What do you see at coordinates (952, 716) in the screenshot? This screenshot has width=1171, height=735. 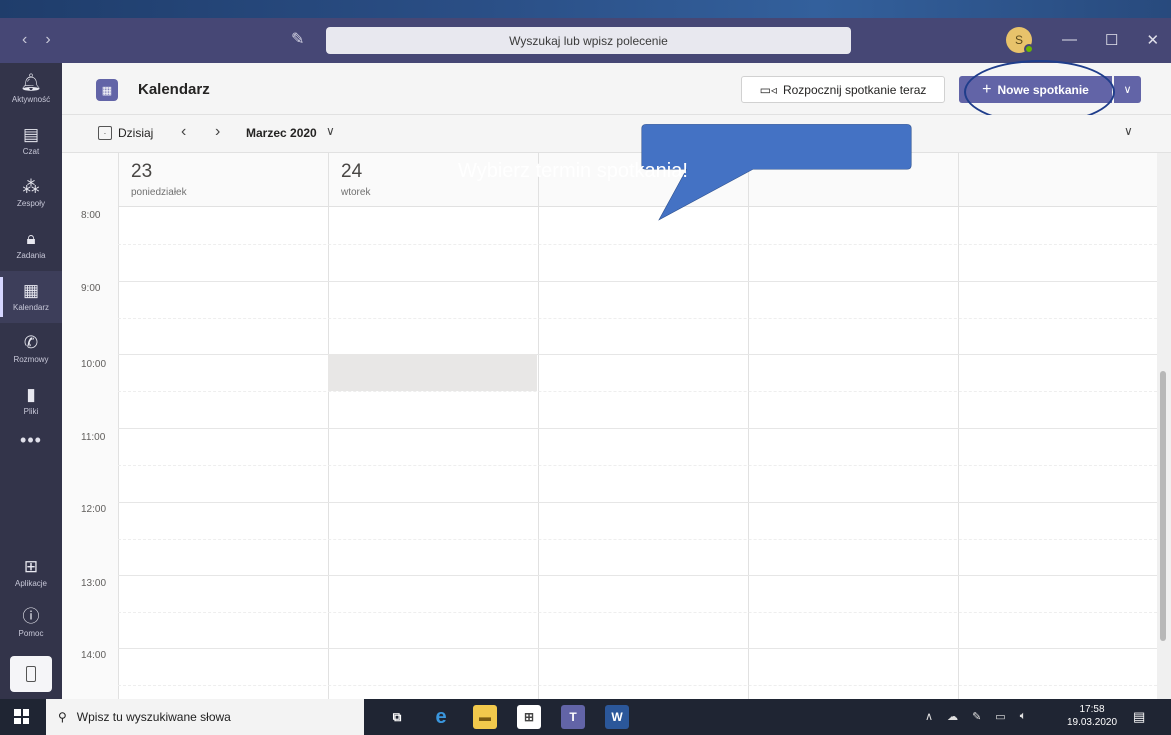 I see `onedrive-icon: ☁` at bounding box center [952, 716].